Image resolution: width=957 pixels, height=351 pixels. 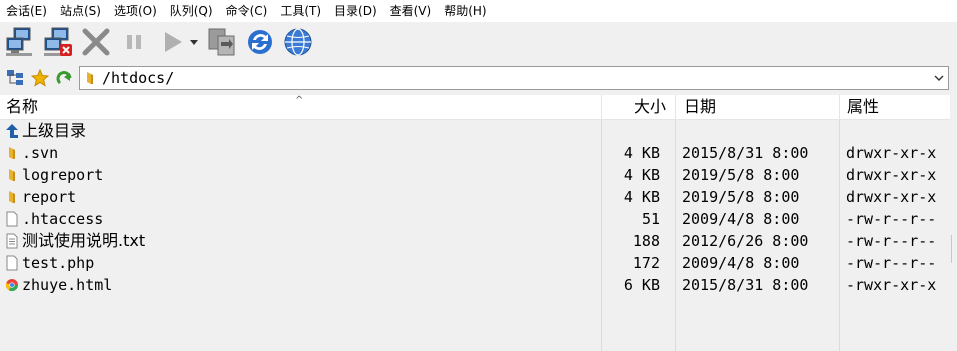 I want to click on menu-help: 帮助(H), so click(x=465, y=11).